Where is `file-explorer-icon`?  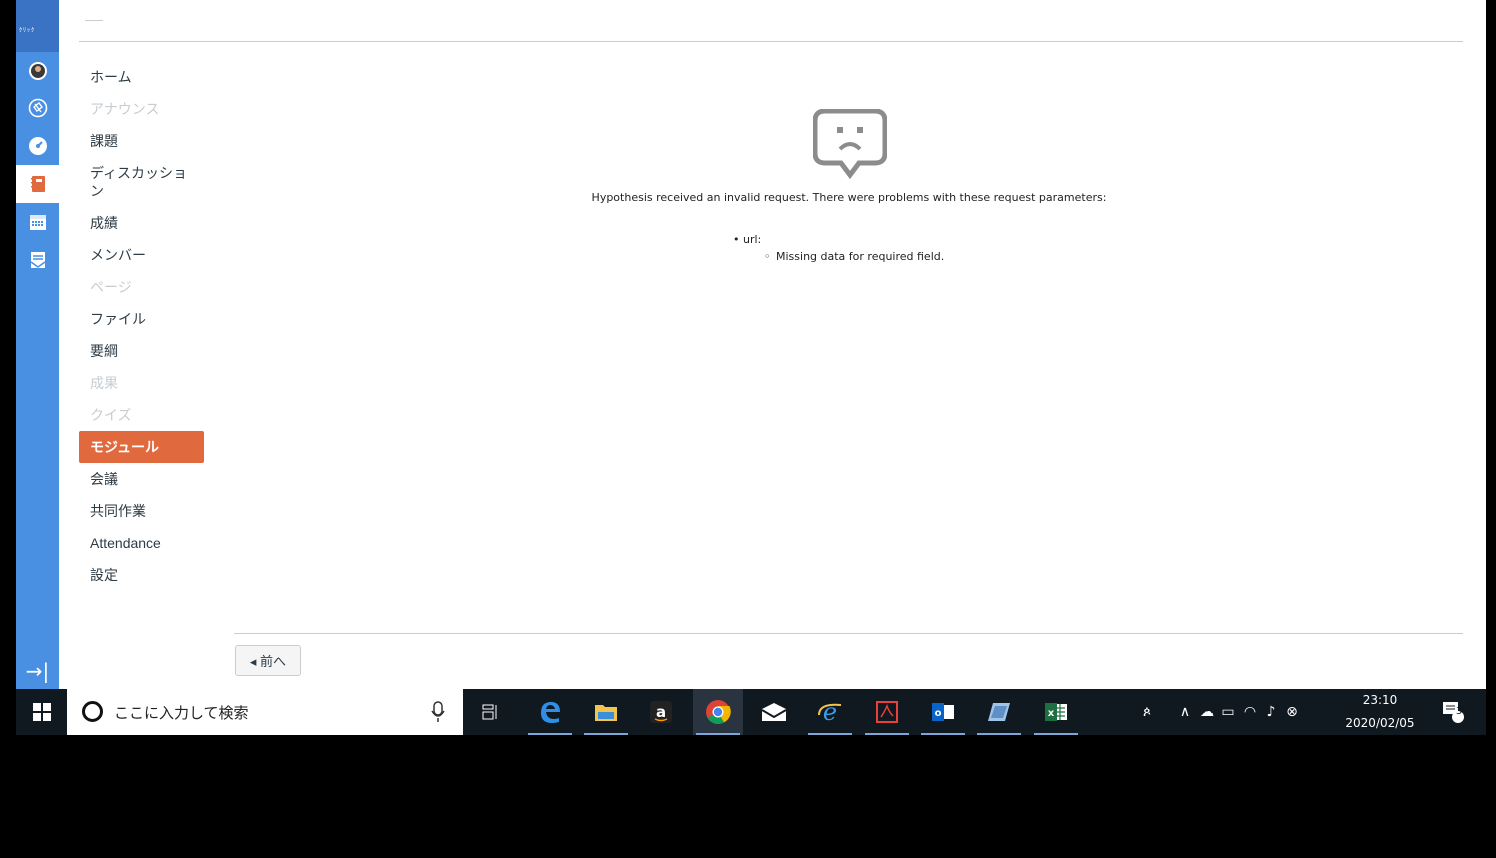
file-explorer-icon is located at coordinates (606, 713).